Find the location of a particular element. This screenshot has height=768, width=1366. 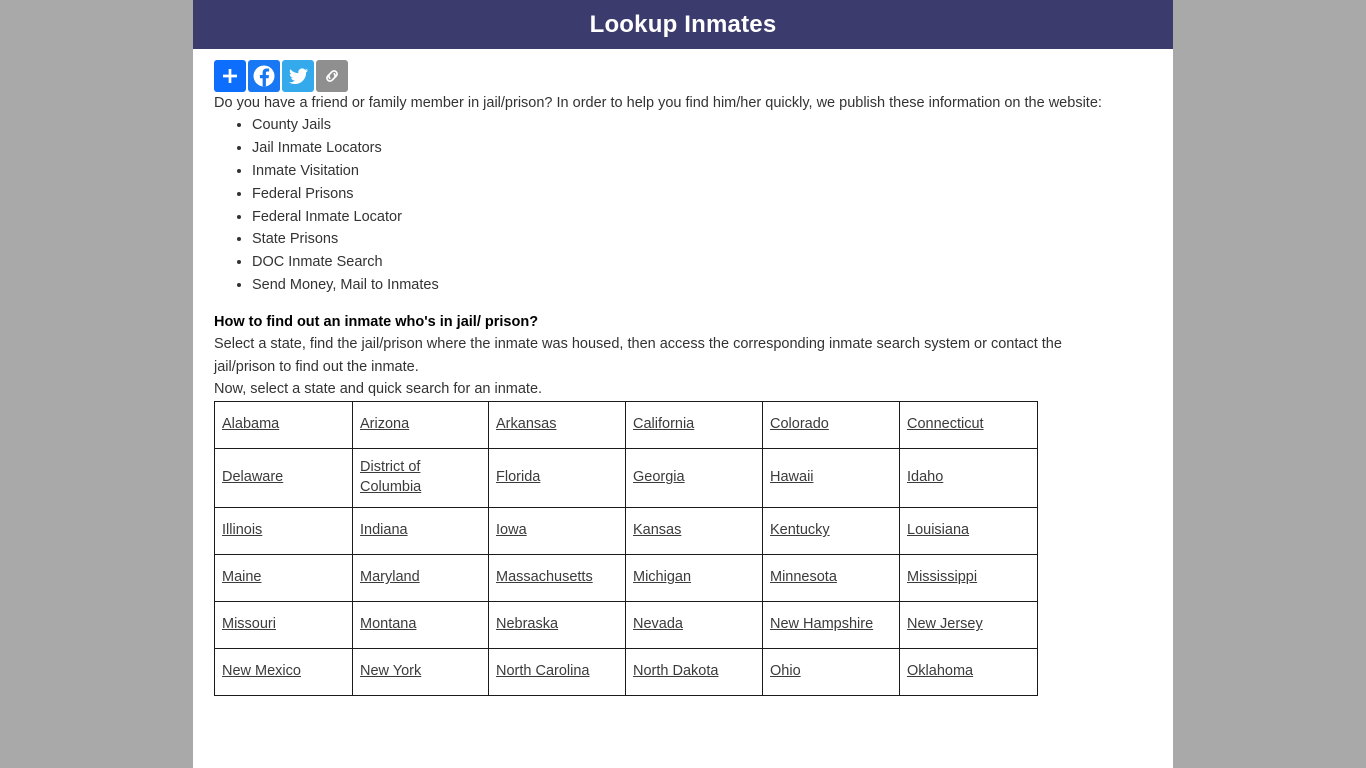

state-link: Connecticut is located at coordinates (945, 424).